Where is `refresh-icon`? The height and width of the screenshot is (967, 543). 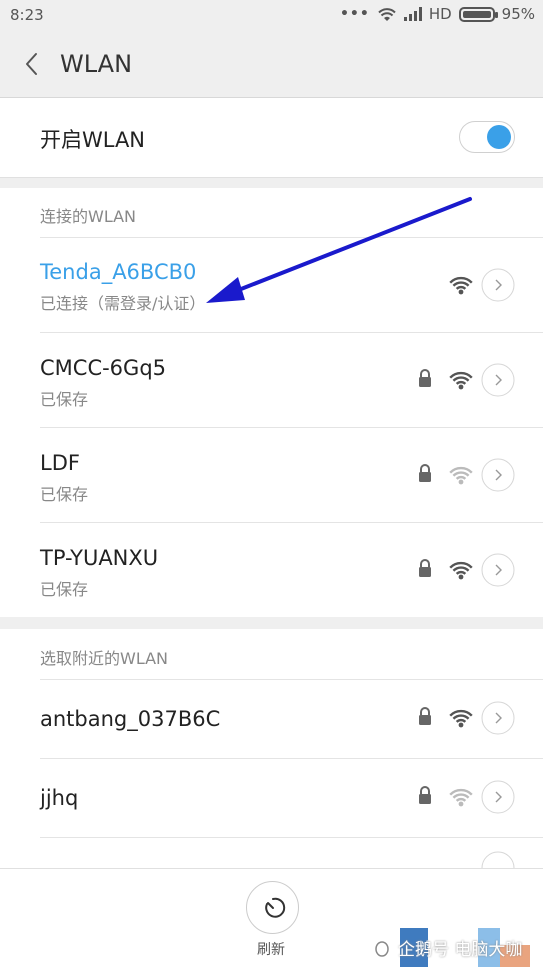 refresh-icon is located at coordinates (275, 907).